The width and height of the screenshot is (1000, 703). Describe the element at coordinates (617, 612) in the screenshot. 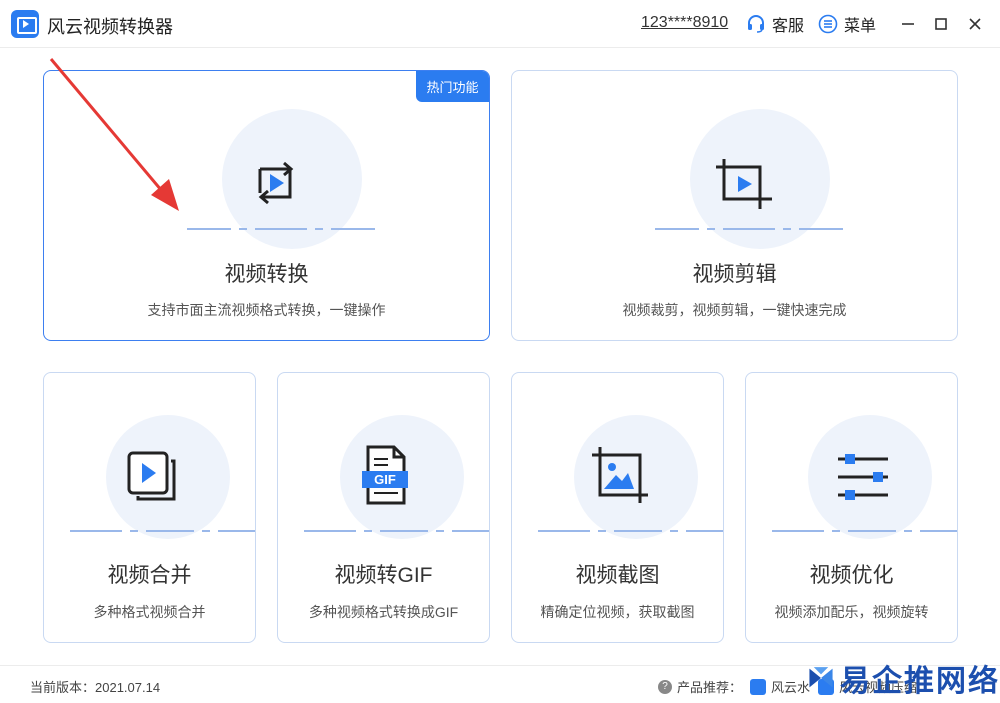

I see `card-description: 精确定位视频，获取截图` at that location.